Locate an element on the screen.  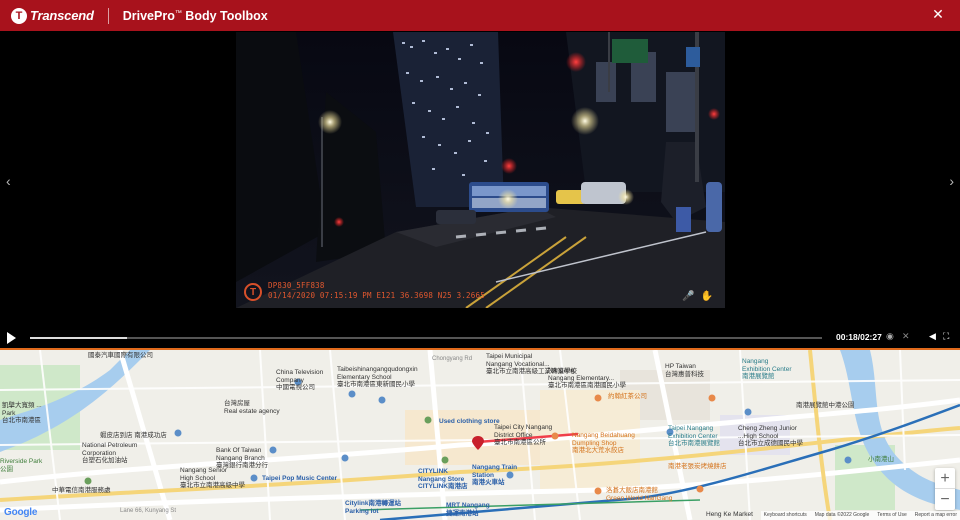
player-controls: 00:18/02:27 ◉ ✕ ◀ ⛶ is located at coordinates (480, 338).